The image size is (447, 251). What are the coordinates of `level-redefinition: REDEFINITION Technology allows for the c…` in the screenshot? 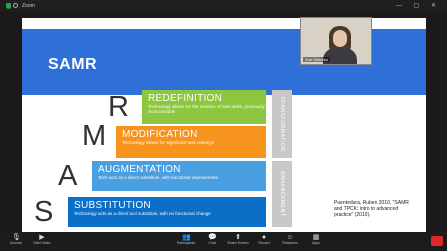 It's located at (204, 107).